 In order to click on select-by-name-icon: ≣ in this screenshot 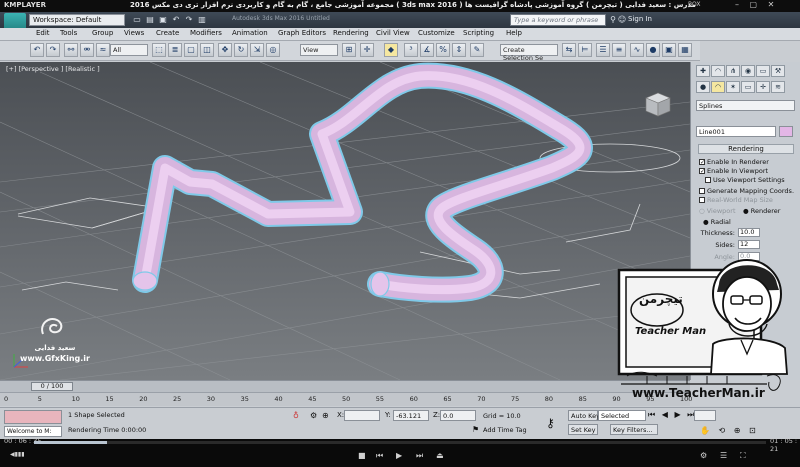, I will do `click(175, 50)`.